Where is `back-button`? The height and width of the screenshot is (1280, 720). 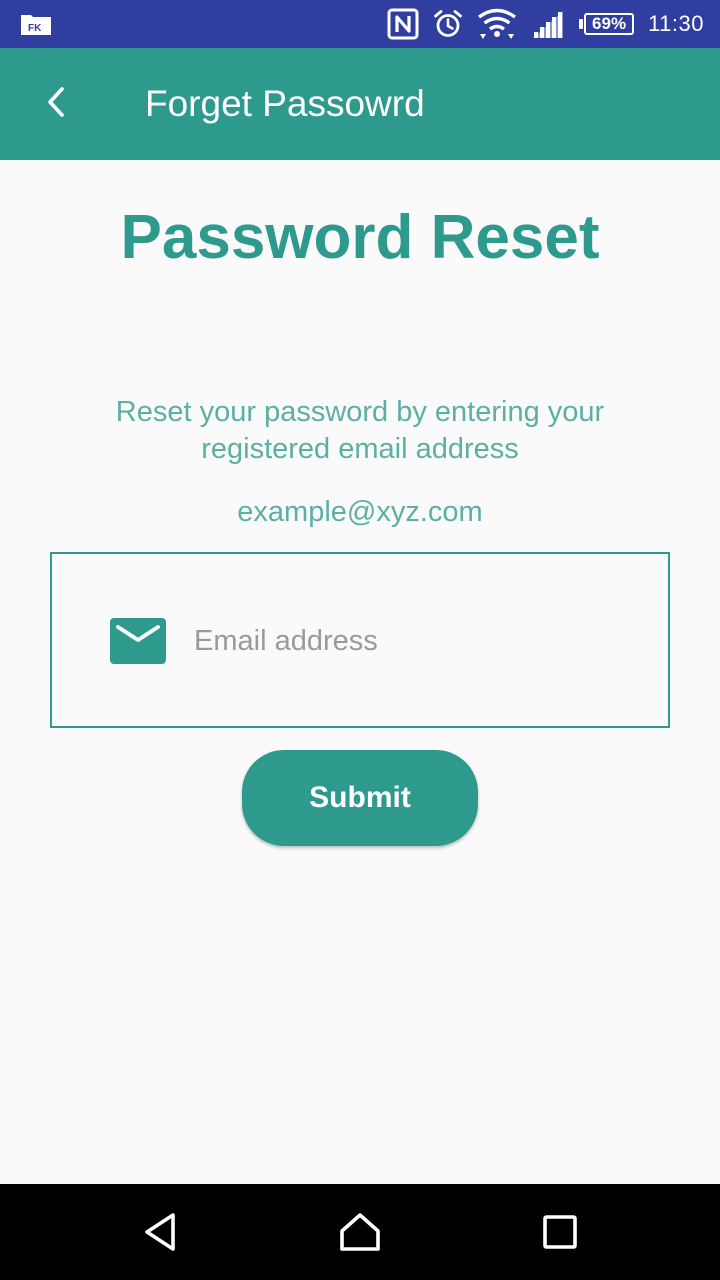
back-button is located at coordinates (56, 104).